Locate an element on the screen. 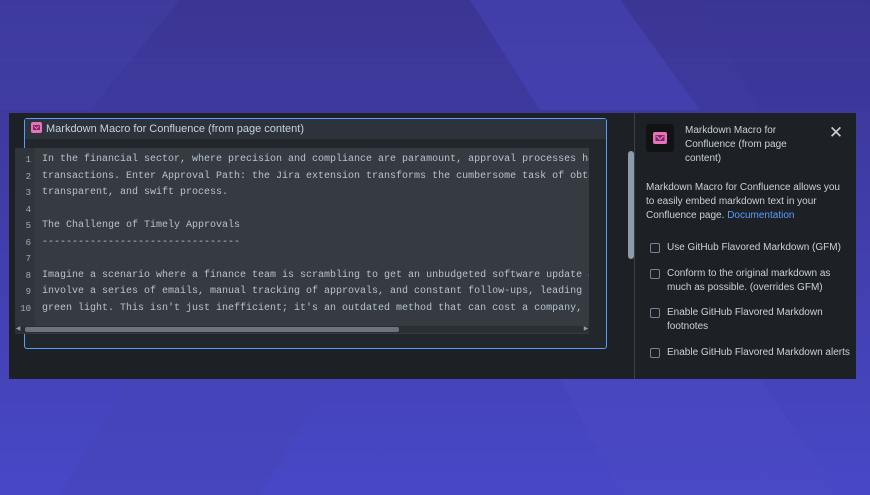 The height and width of the screenshot is (495, 870). horizontal-scroll-thumb is located at coordinates (212, 329).